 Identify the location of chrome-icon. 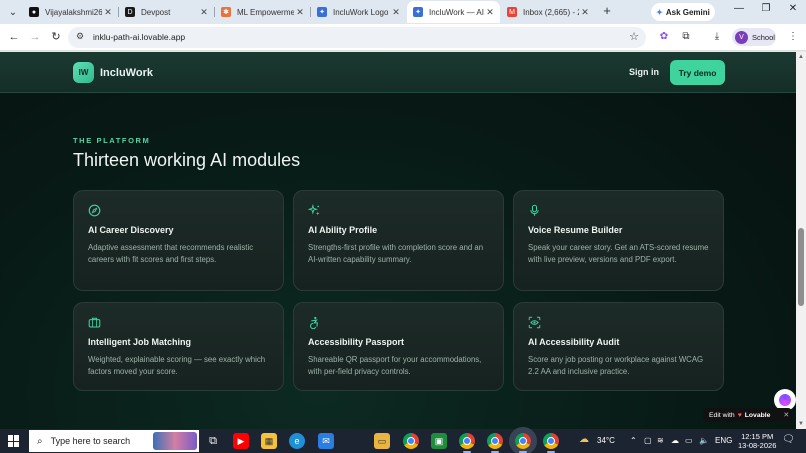
(411, 441).